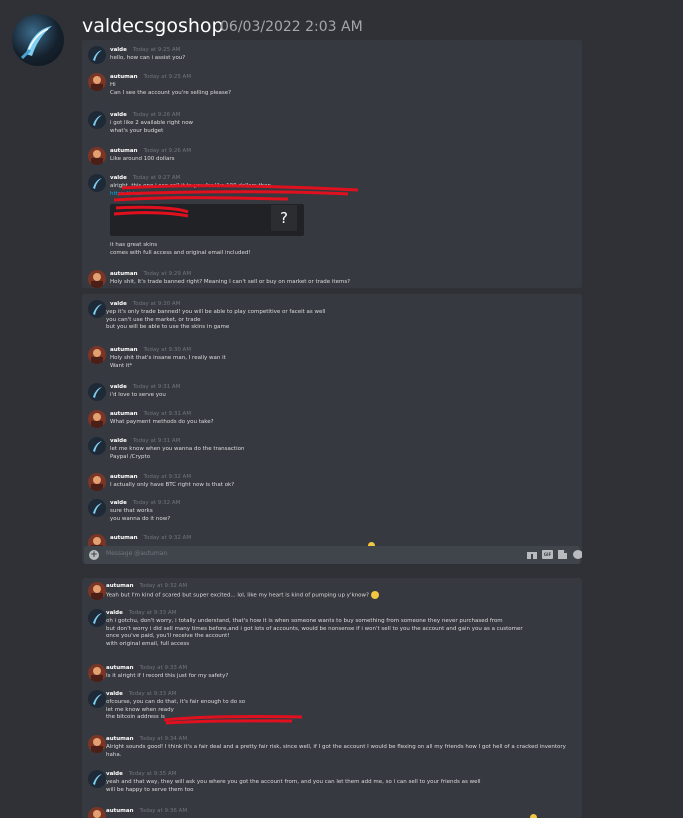  Describe the element at coordinates (94, 555) in the screenshot. I see `plus-icon: +` at that location.